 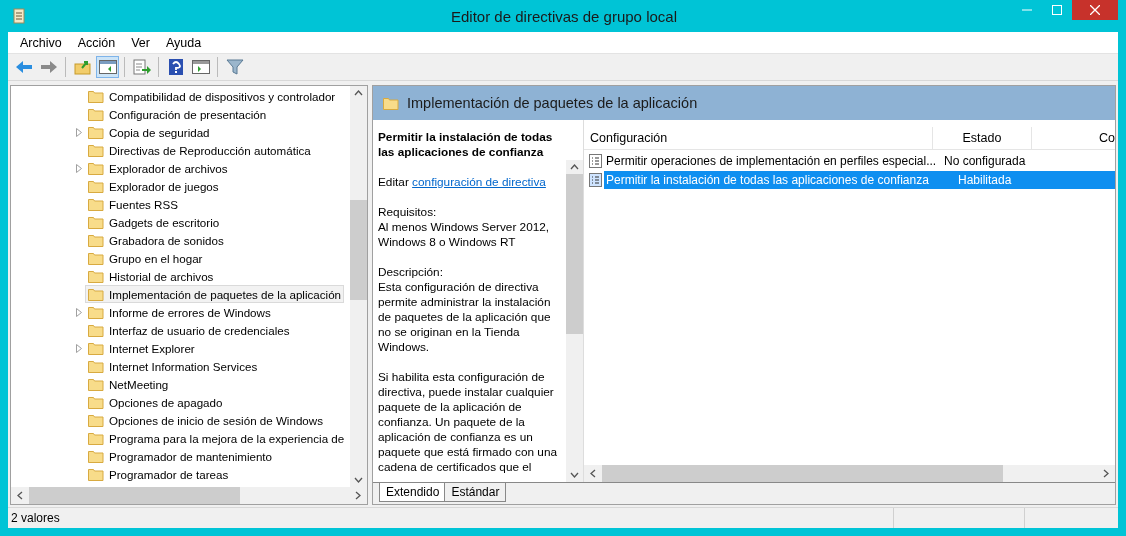 What do you see at coordinates (155, 402) in the screenshot?
I see `tree-item: Opciones de apagado` at bounding box center [155, 402].